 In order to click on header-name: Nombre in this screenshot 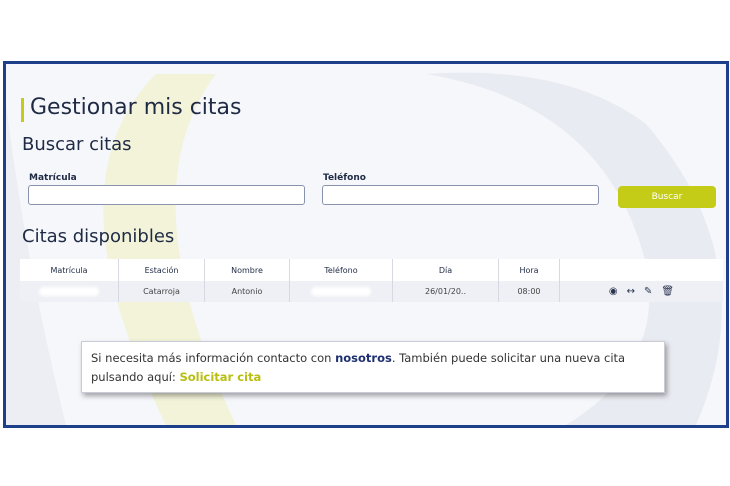, I will do `click(247, 270)`.